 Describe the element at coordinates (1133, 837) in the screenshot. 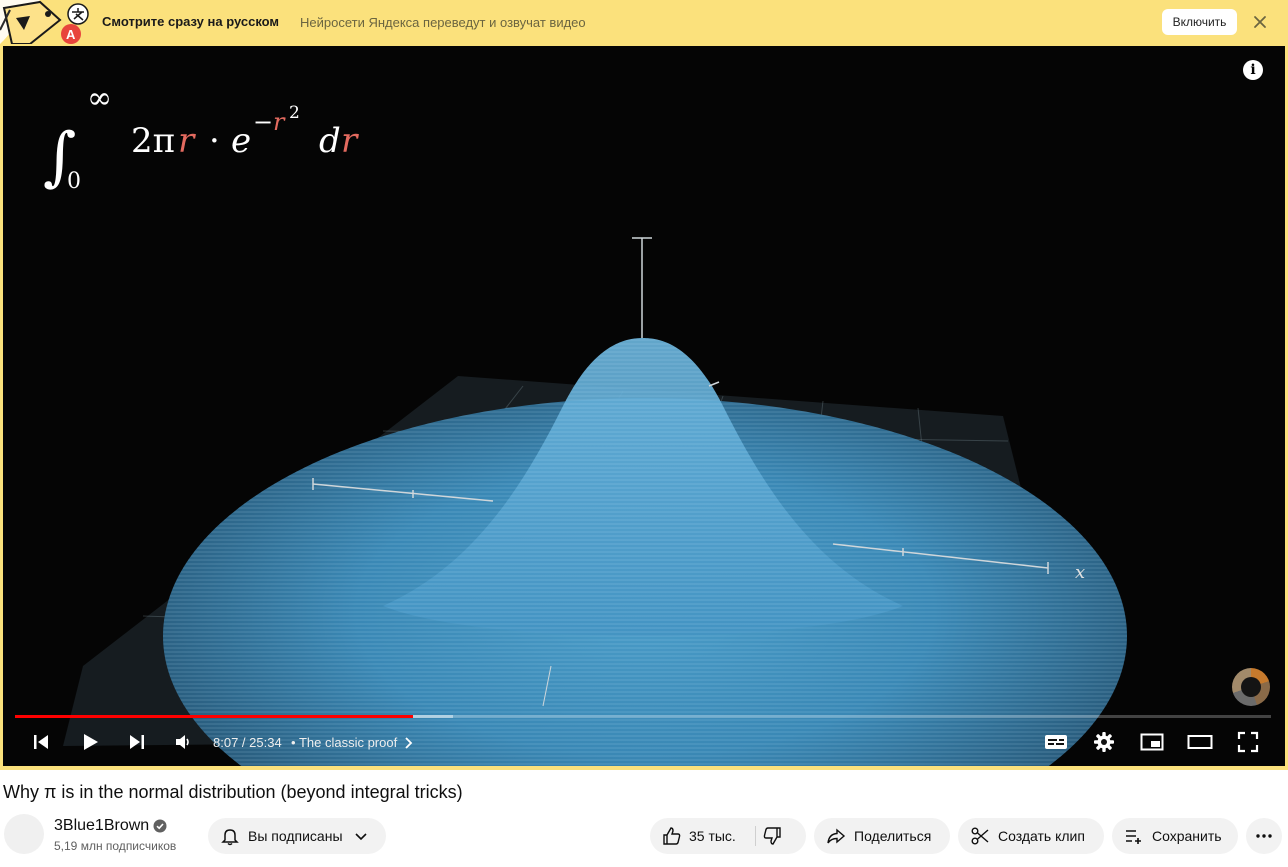

I see `add-to-playlist-icon` at that location.